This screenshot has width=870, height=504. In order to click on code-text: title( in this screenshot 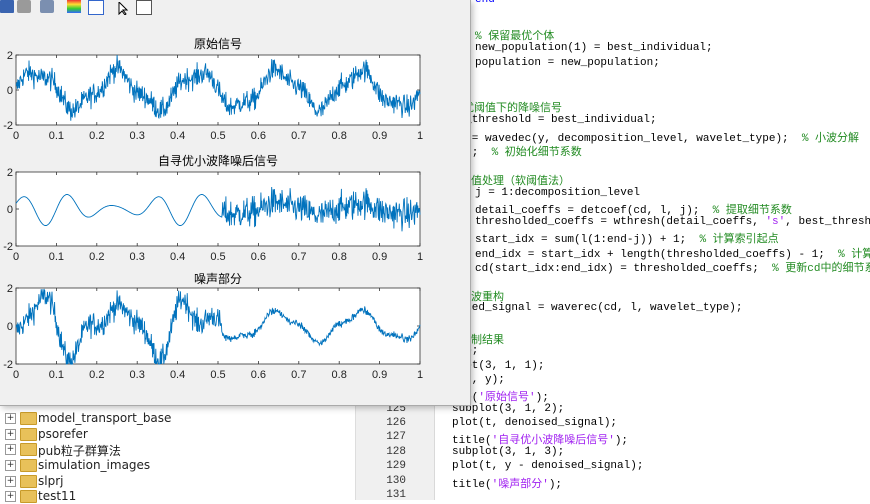, I will do `click(472, 485)`.